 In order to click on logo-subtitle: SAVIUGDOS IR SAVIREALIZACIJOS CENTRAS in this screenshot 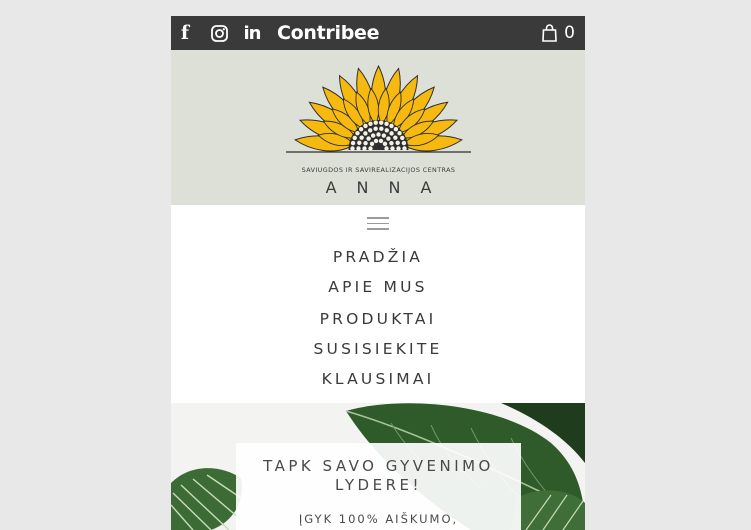, I will do `click(378, 170)`.